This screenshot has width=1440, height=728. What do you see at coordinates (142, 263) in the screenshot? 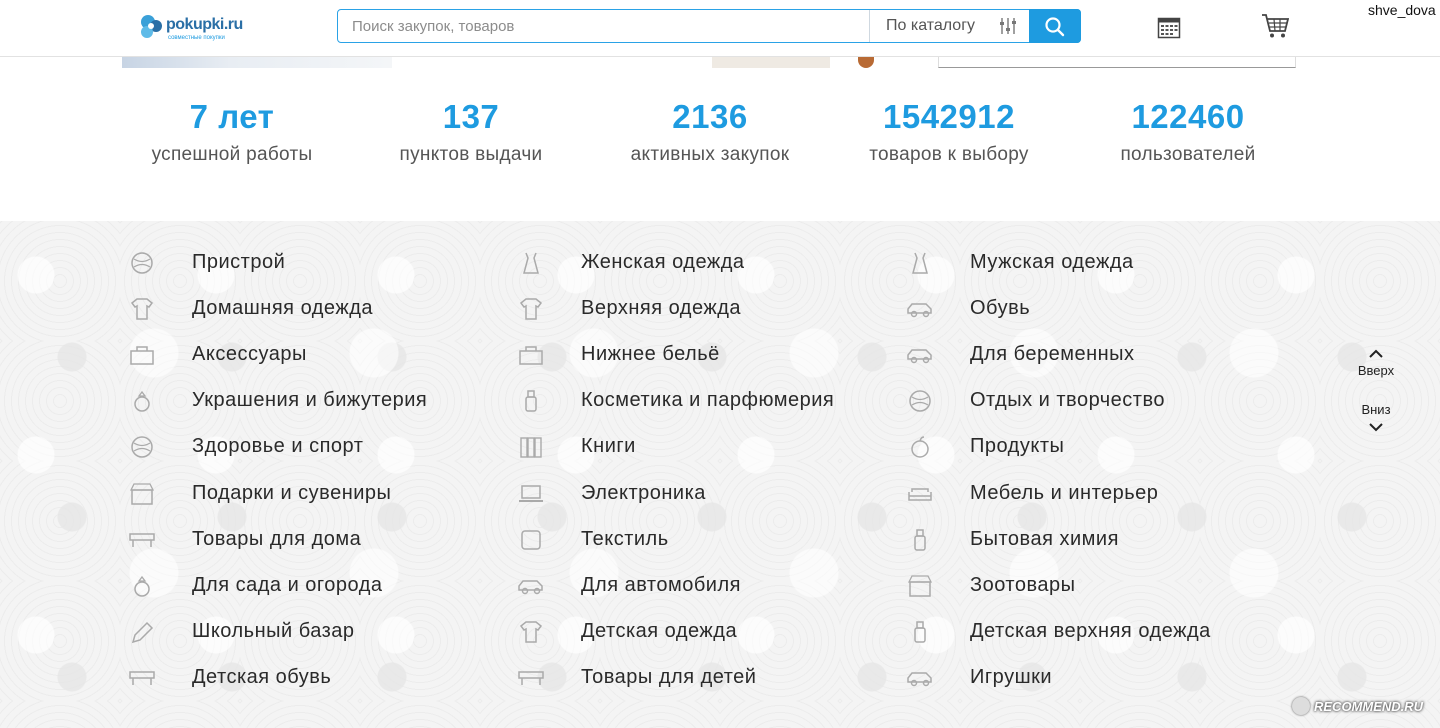
I see `percent-gear-icon` at bounding box center [142, 263].